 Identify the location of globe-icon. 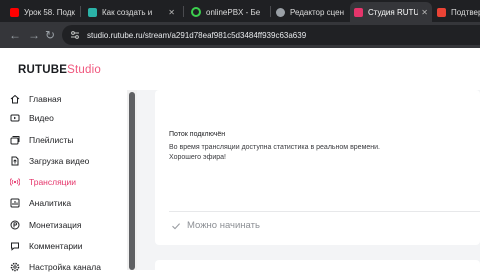
(280, 12).